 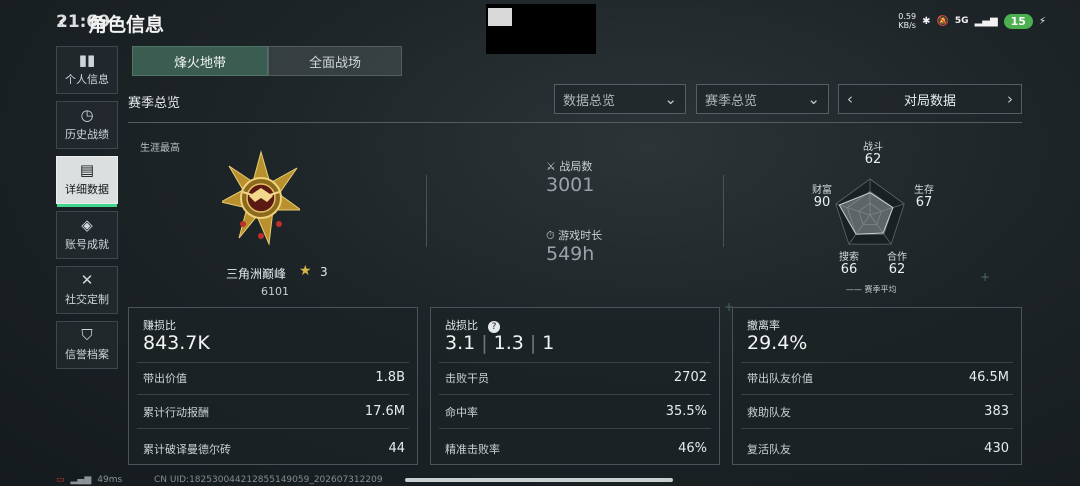 I want to click on battery-low-icon: ▭, so click(x=60, y=480).